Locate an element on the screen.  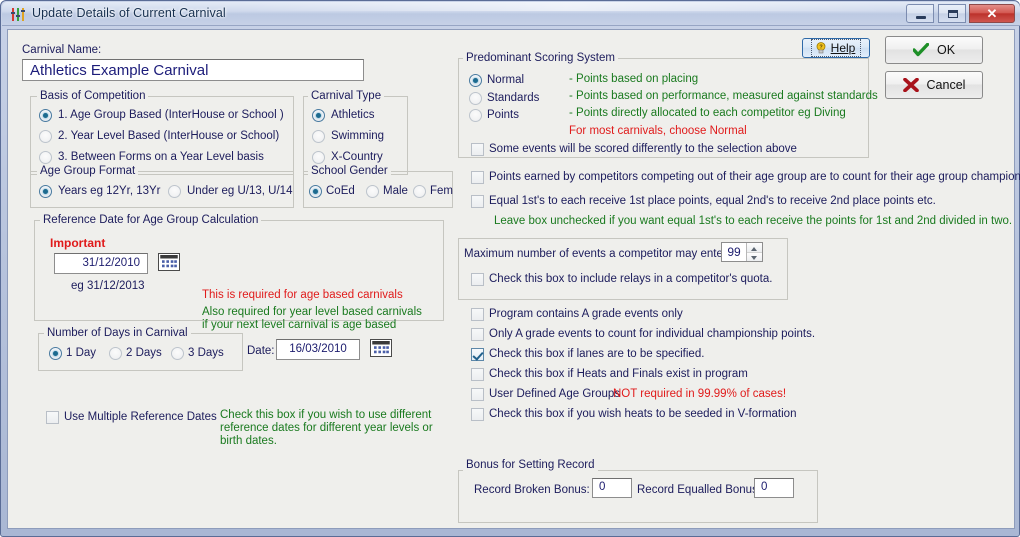
radio-basis-year-level is located at coordinates (45, 136).